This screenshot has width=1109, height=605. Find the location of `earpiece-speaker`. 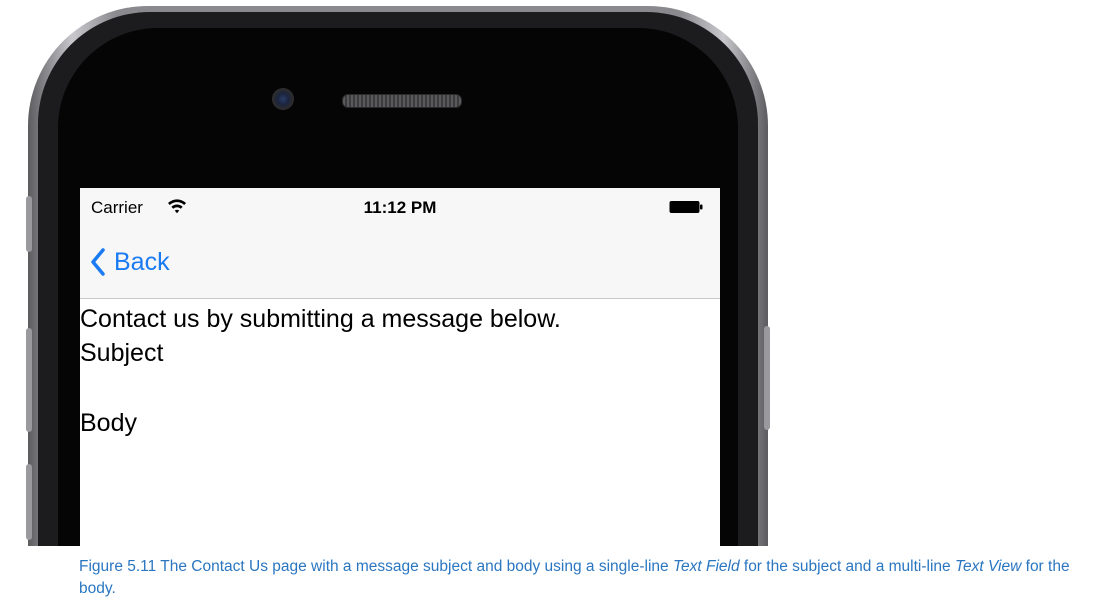

earpiece-speaker is located at coordinates (402, 101).